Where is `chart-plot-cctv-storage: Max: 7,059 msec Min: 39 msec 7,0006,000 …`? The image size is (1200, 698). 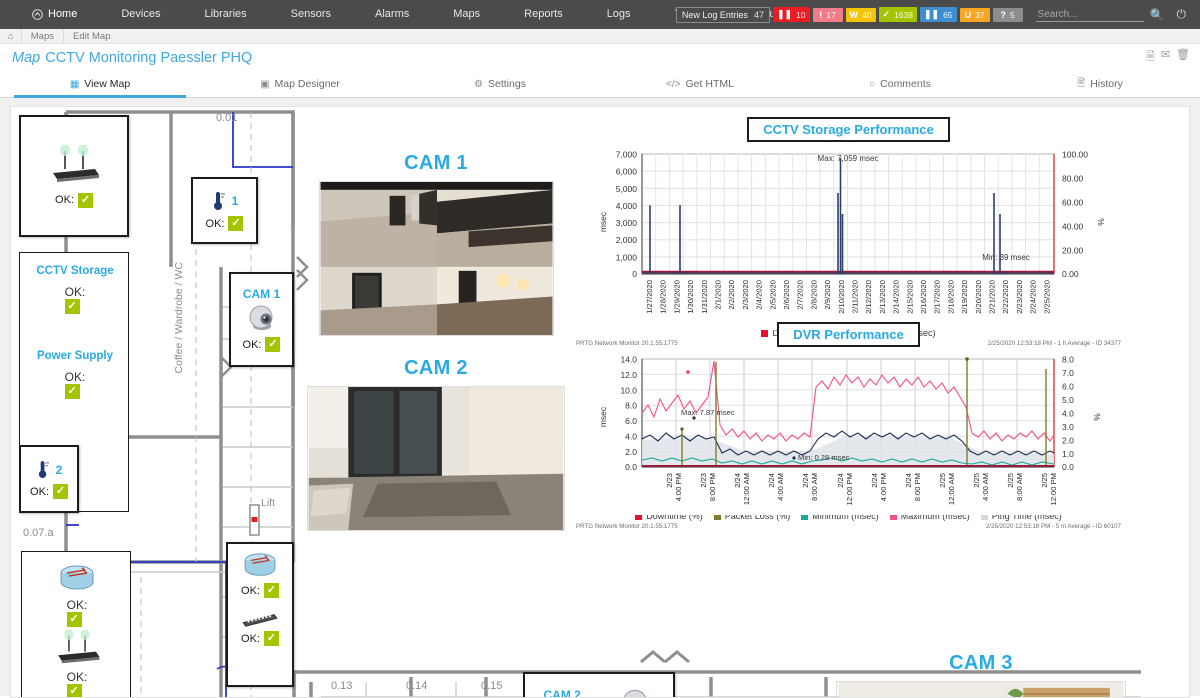
chart-plot-cctv-storage: Max: 7,059 msec Min: 39 msec 7,0006,000 … is located at coordinates (848, 236).